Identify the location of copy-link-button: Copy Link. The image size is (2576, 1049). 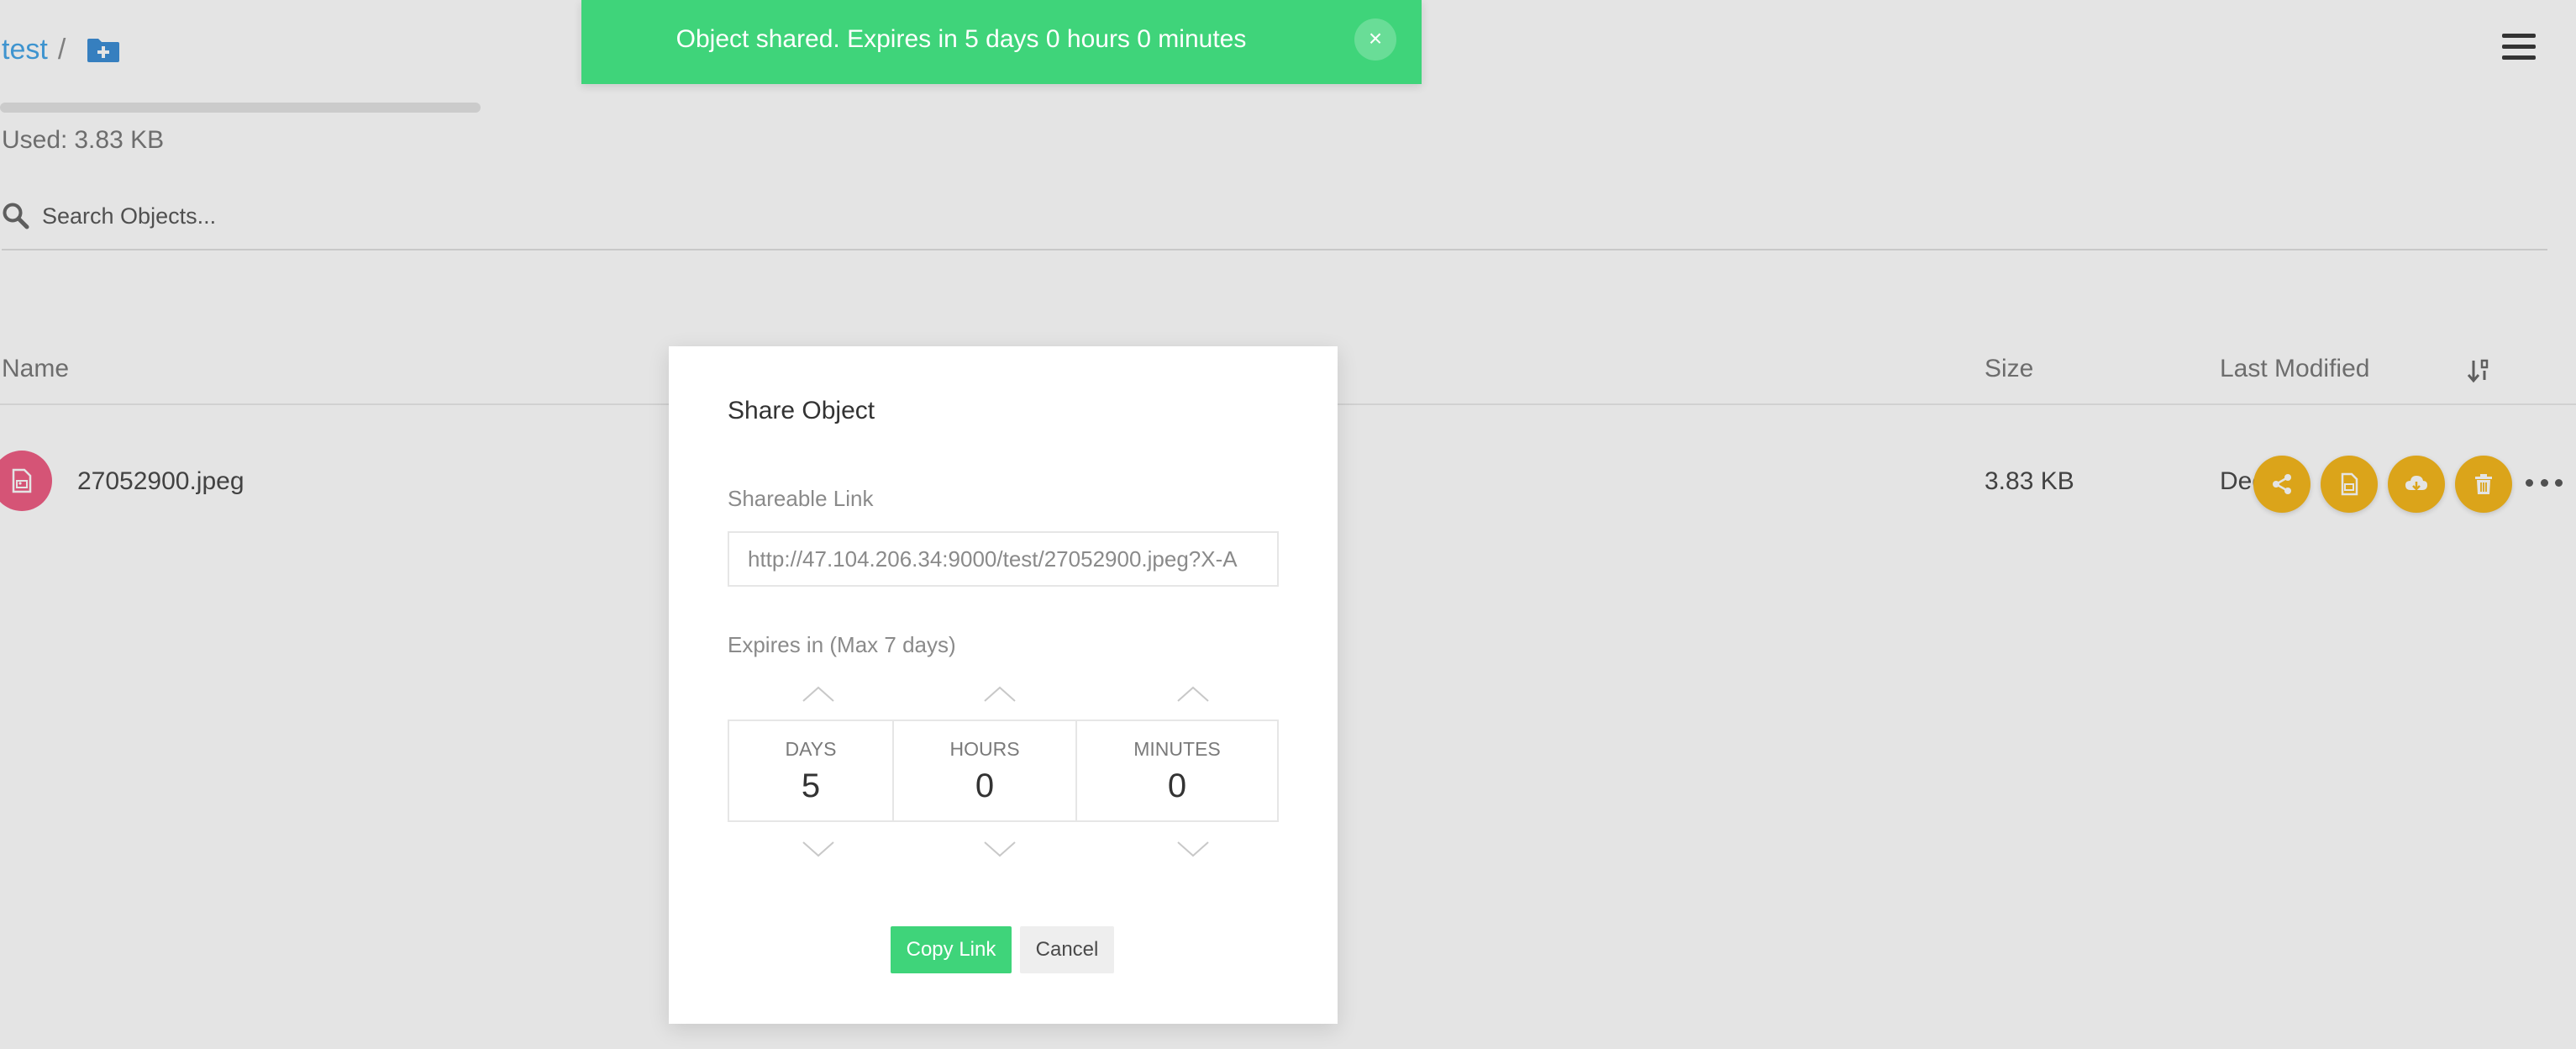
(951, 950).